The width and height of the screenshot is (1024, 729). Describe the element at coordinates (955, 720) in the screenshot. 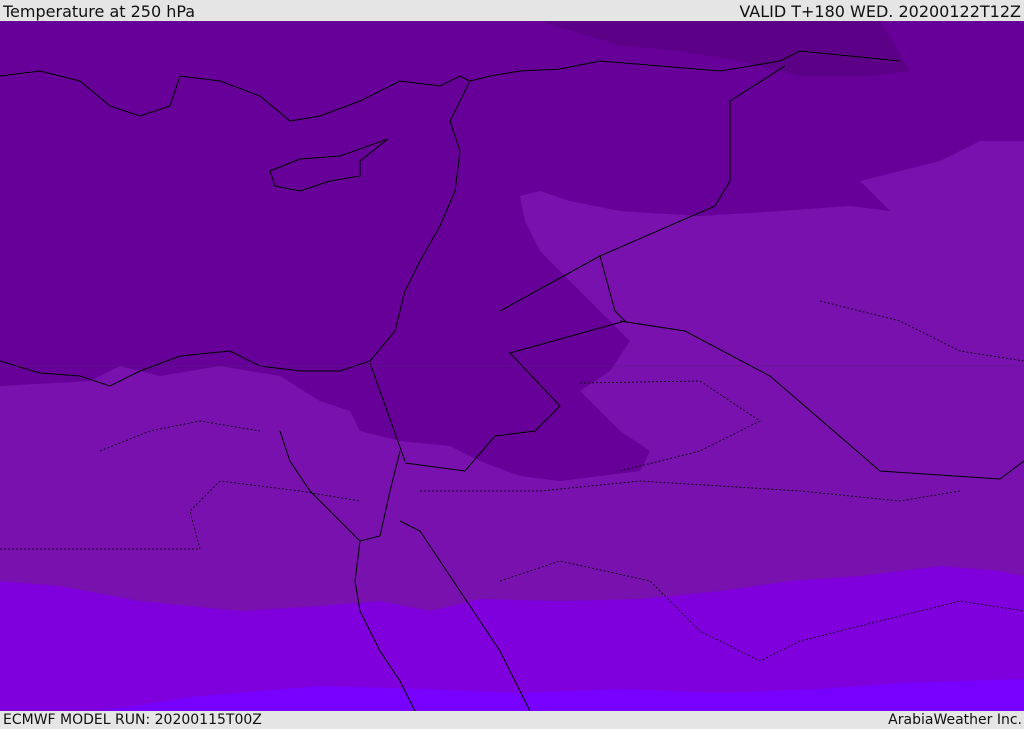

I see `credit: ArabiaWeather Inc.` at that location.